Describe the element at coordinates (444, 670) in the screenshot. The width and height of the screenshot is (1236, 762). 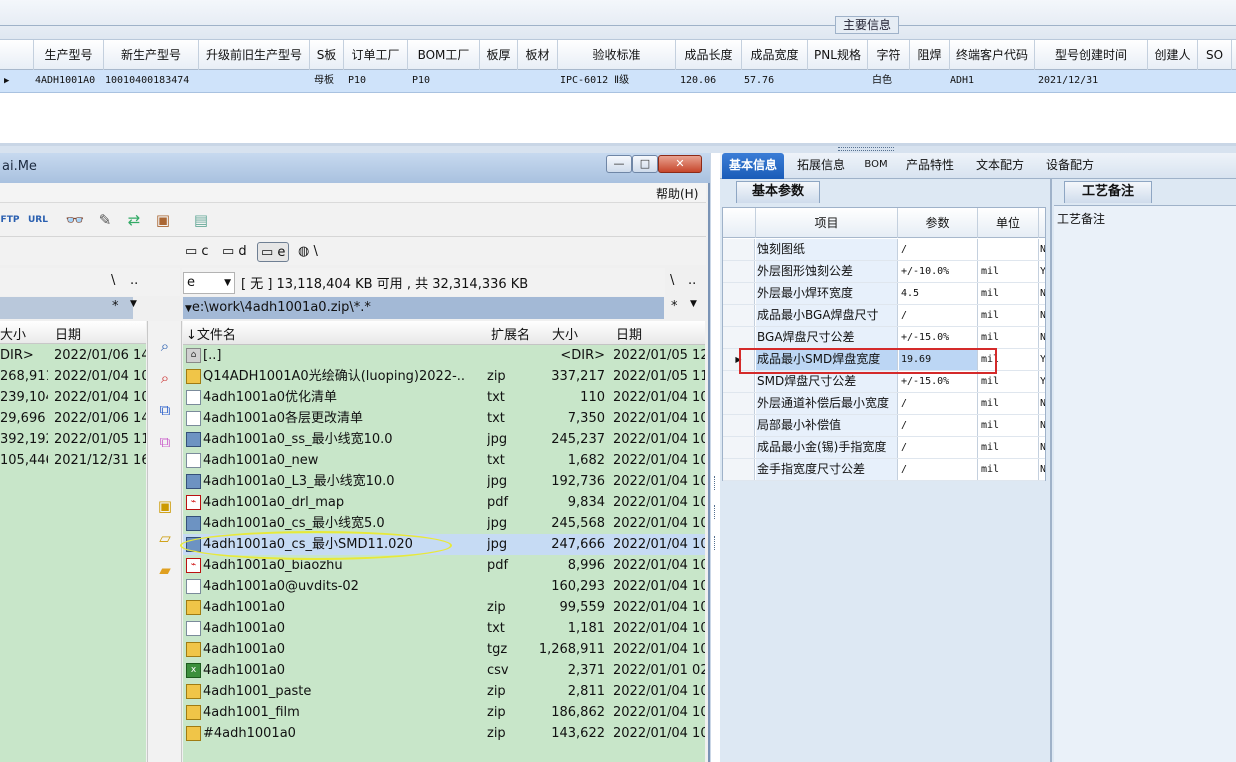
I see `file-row: x 4adh1001a0 csv 2,371 2022/01/01 02` at that location.